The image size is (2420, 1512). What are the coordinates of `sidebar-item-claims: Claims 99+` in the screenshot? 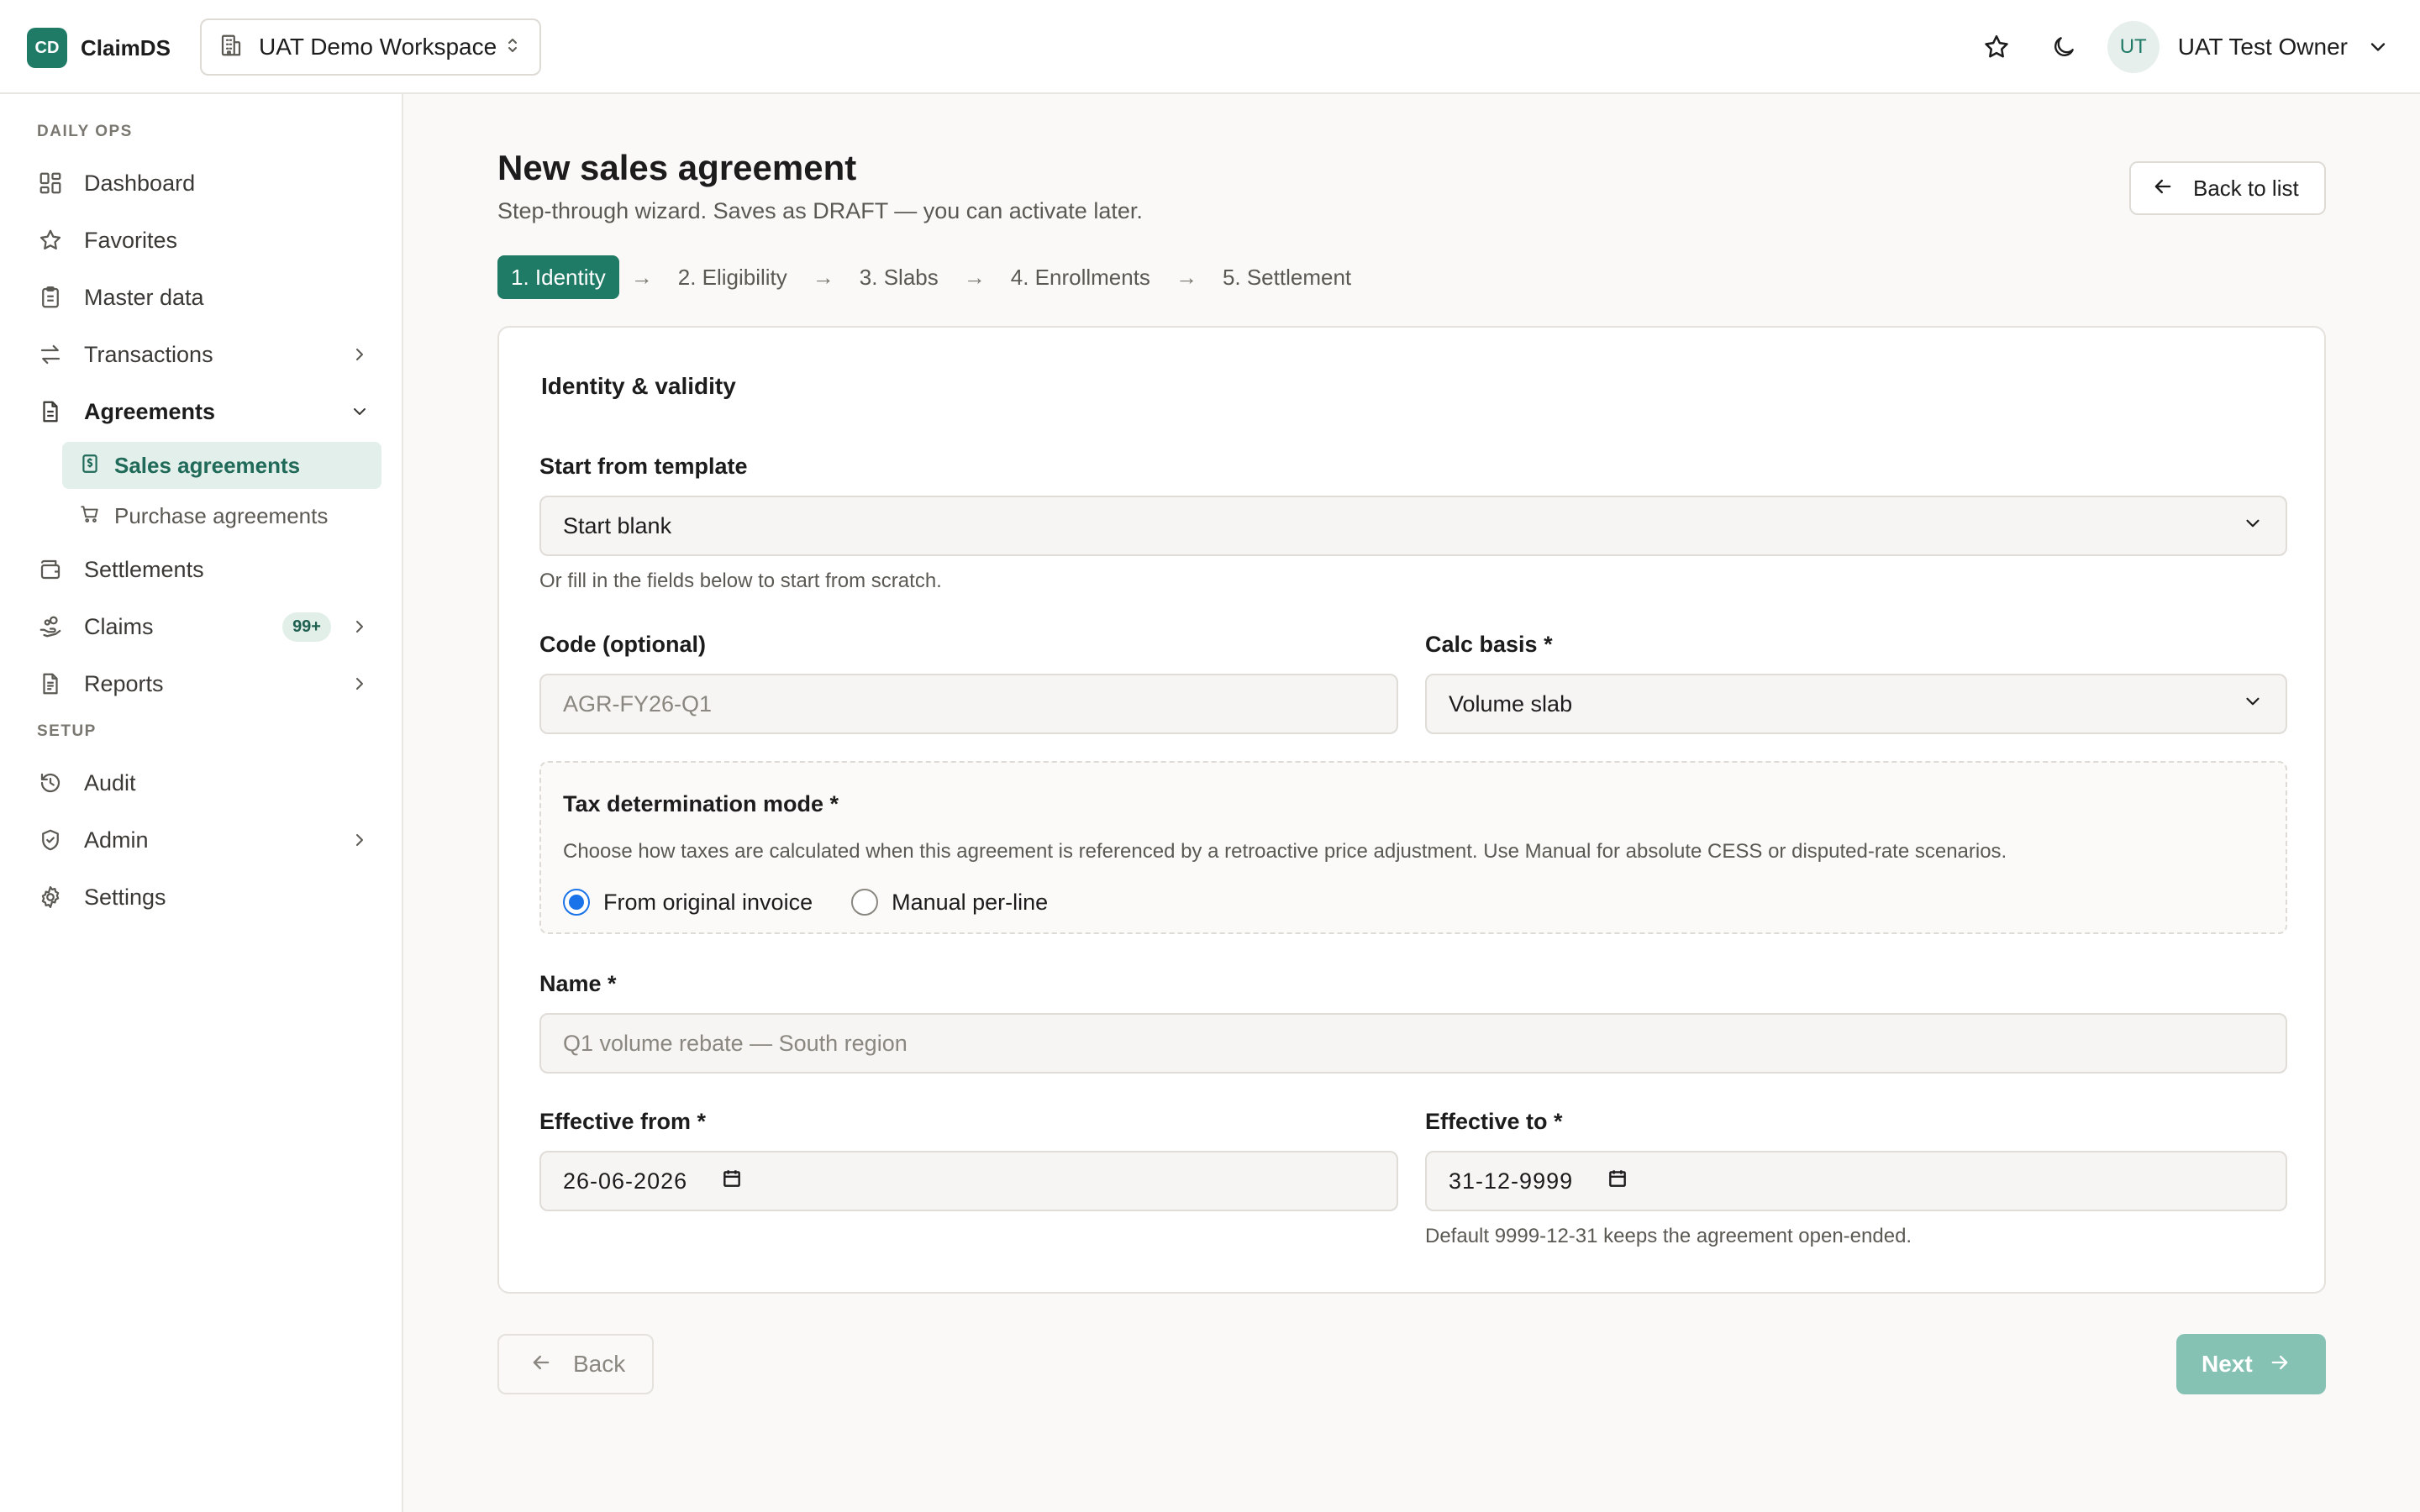 It's located at (205, 626).